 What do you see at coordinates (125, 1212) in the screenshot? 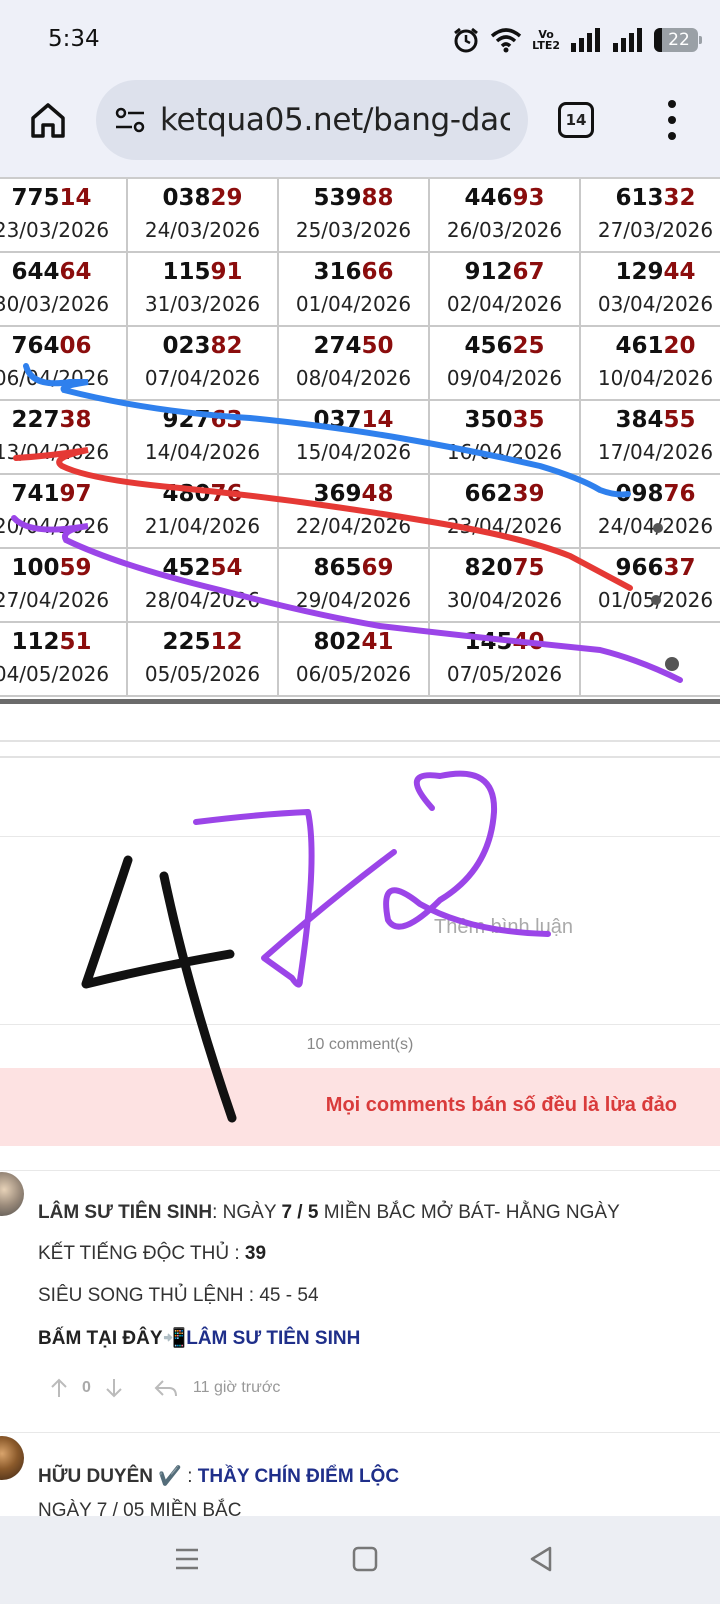
I see `comment-author: LÂM SƯ TIÊN SINH` at bounding box center [125, 1212].